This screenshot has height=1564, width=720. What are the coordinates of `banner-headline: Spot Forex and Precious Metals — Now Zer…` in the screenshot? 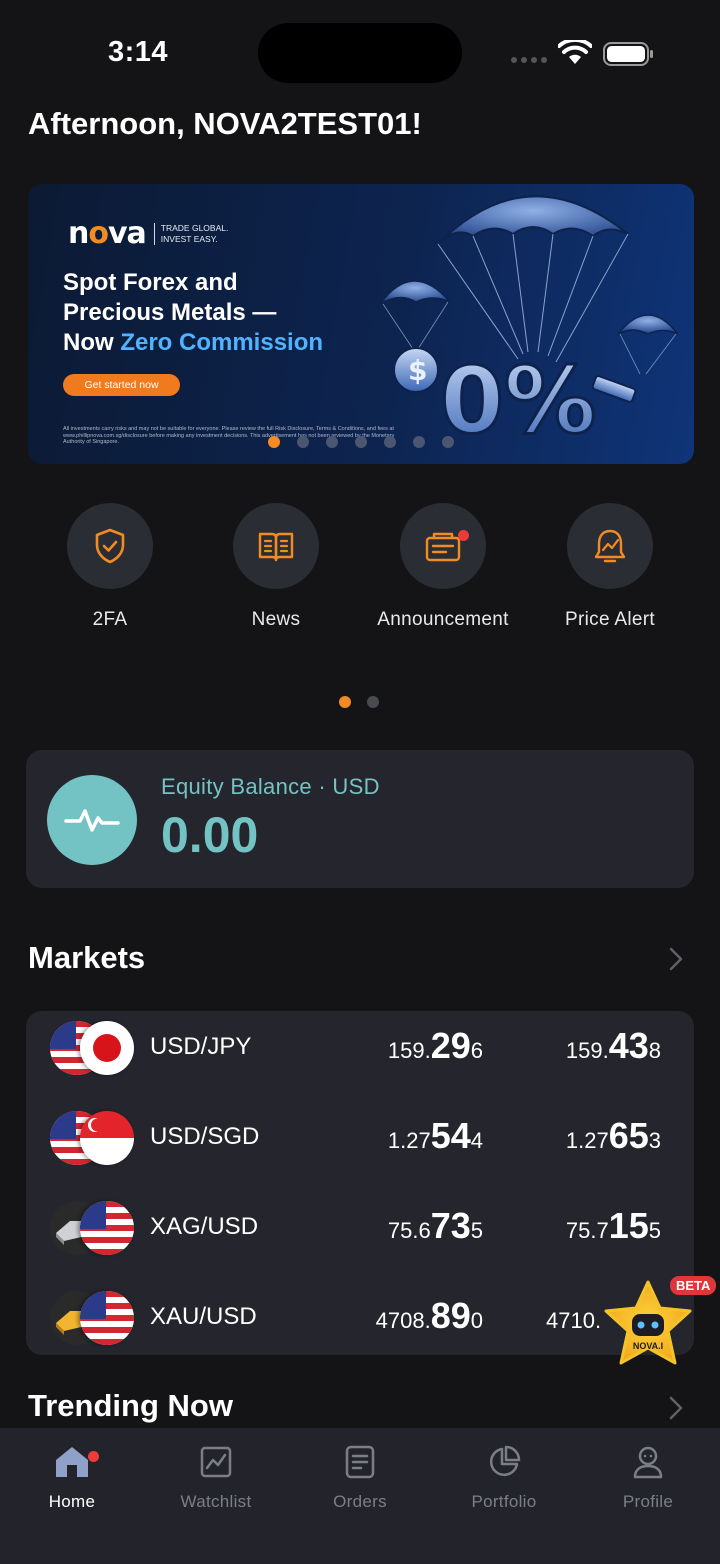 It's located at (193, 313).